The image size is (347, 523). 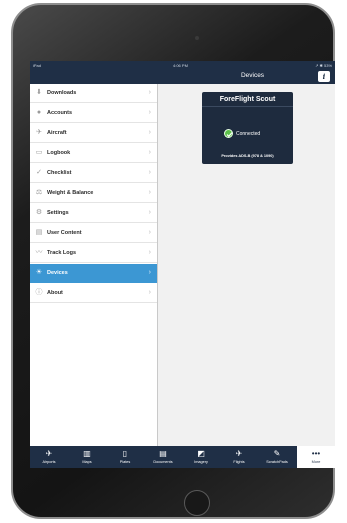 What do you see at coordinates (49, 453) in the screenshot?
I see `airport-icon: ✈` at bounding box center [49, 453].